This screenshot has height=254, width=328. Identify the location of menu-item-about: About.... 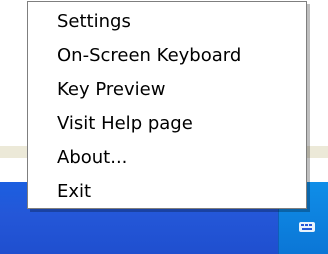
(92, 158).